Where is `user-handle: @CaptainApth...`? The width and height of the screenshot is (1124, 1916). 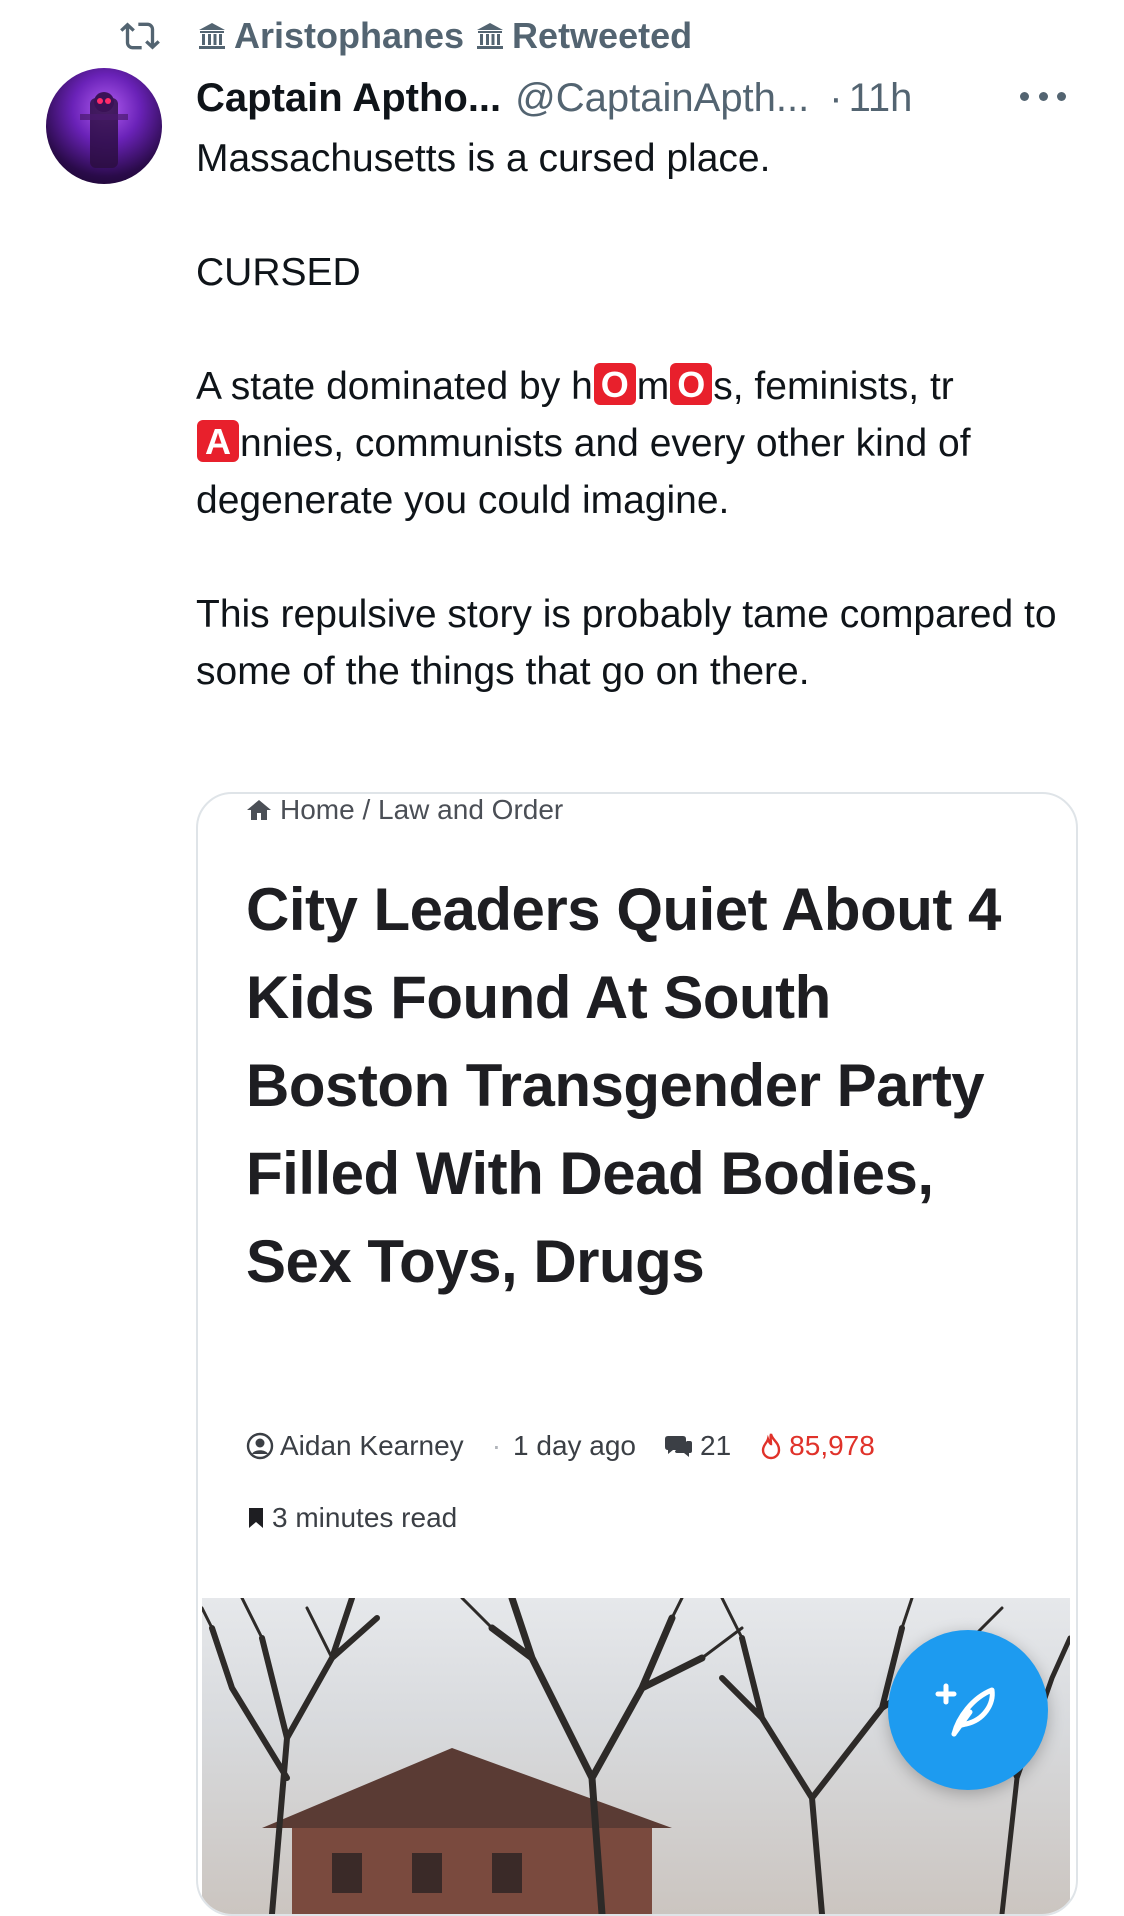
user-handle: @CaptainApth... is located at coordinates (662, 98).